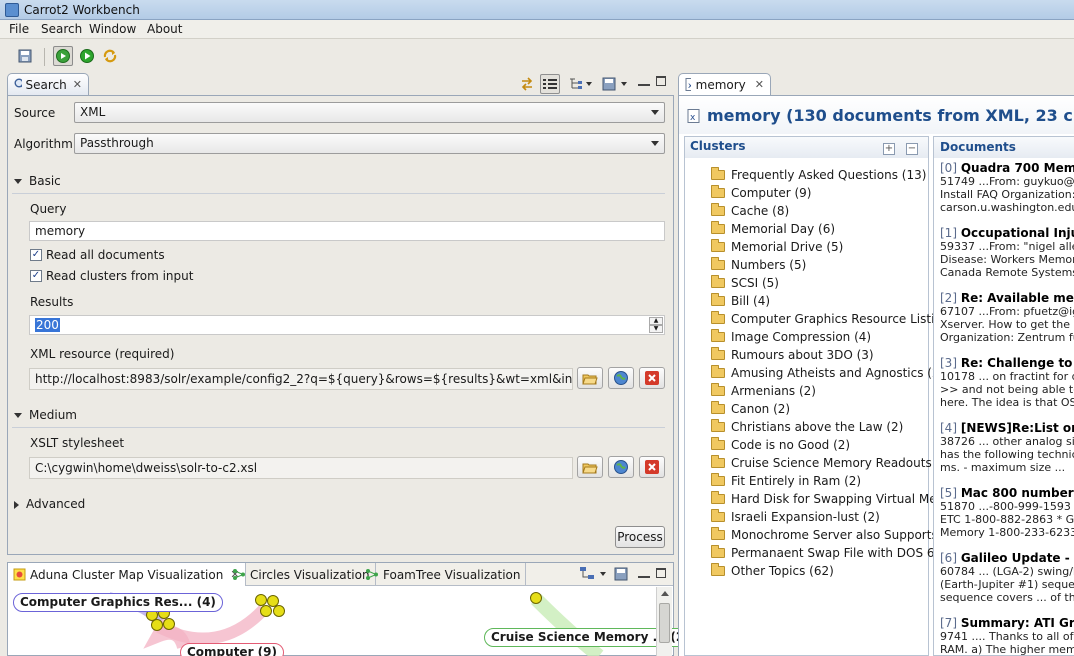 The width and height of the screenshot is (1074, 656). I want to click on algorithm-combo: Passthrough, so click(369, 143).